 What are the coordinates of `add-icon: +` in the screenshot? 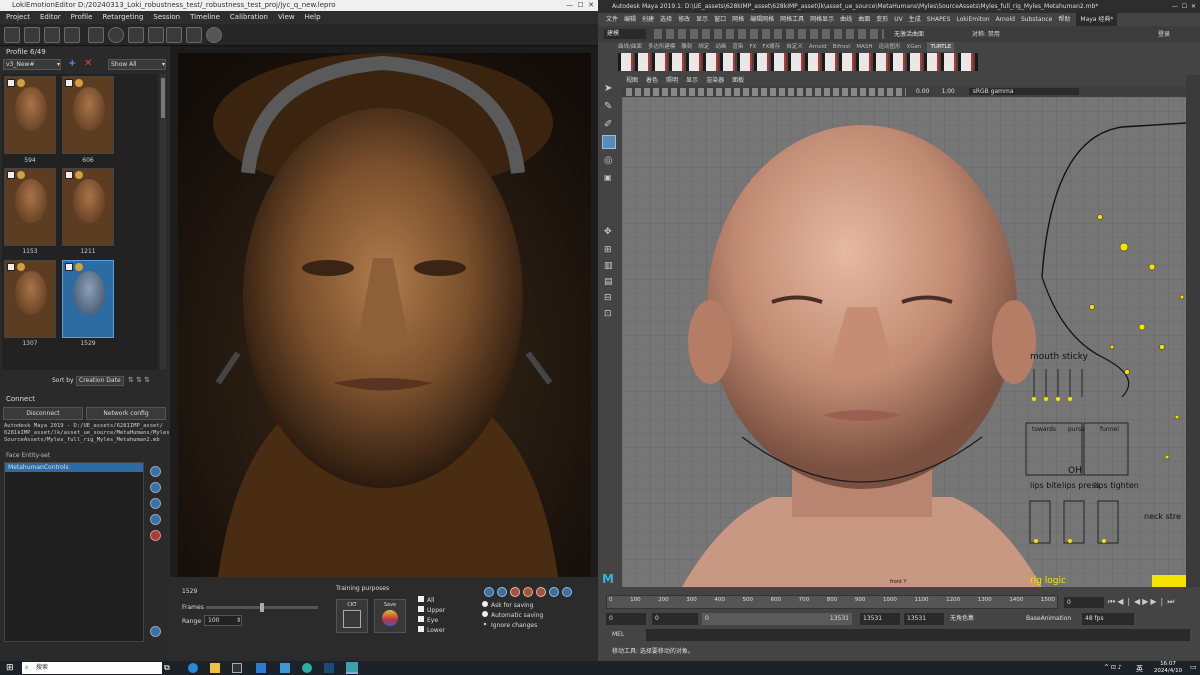 It's located at (72, 63).